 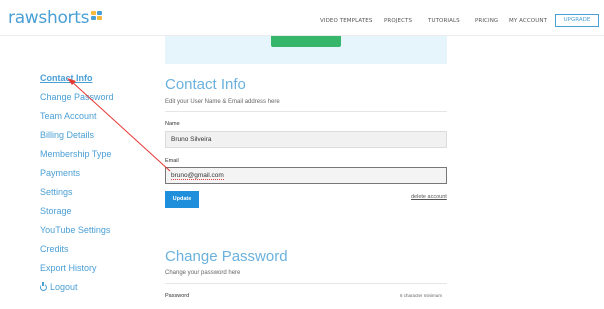 I want to click on annotation-arrow, so click(x=119, y=125).